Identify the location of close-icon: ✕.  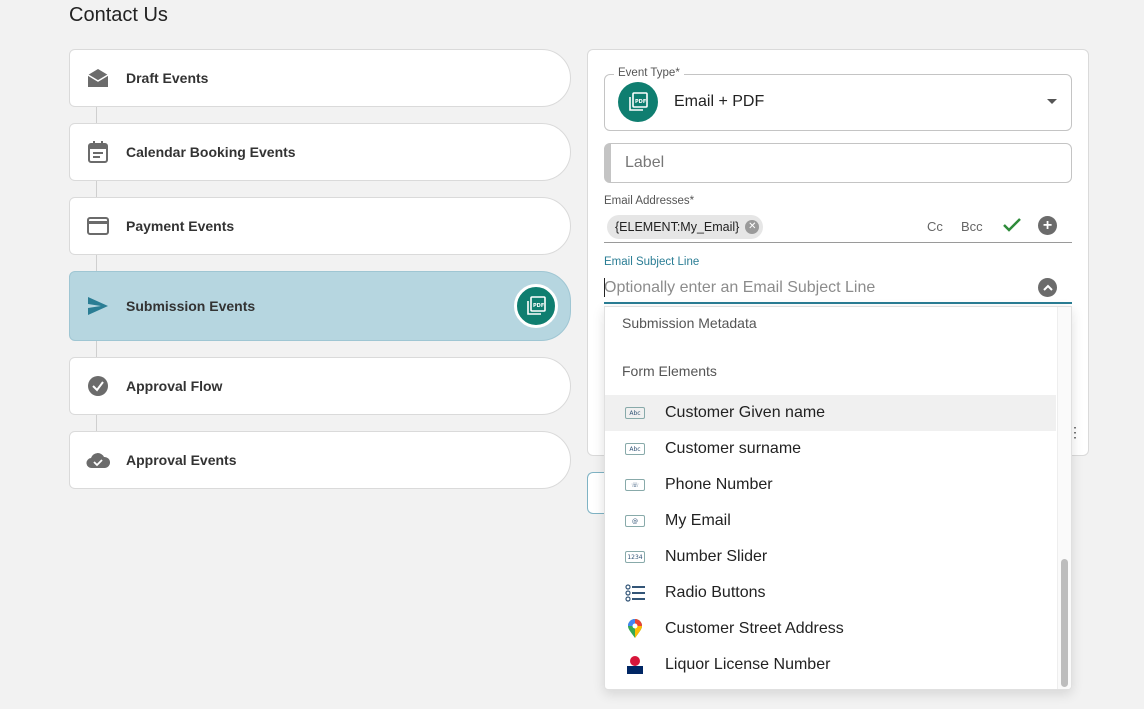
(752, 227).